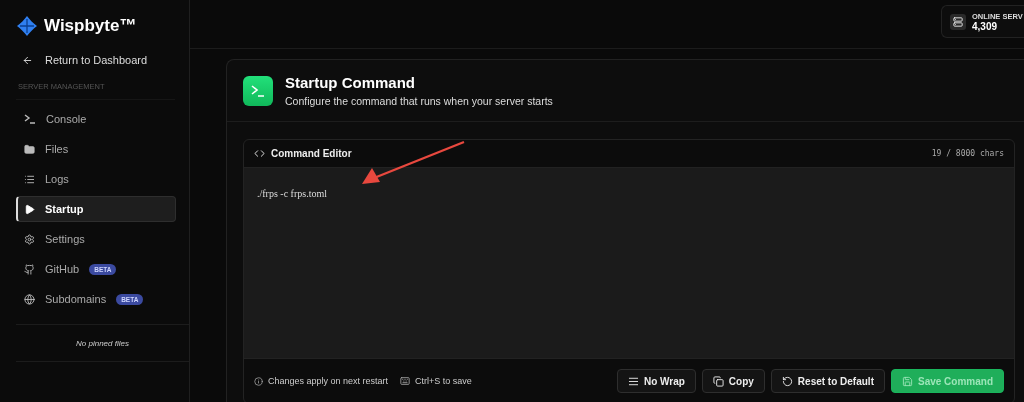 The height and width of the screenshot is (402, 1024). Describe the element at coordinates (96, 209) in the screenshot. I see `nav-item: Startup` at that location.